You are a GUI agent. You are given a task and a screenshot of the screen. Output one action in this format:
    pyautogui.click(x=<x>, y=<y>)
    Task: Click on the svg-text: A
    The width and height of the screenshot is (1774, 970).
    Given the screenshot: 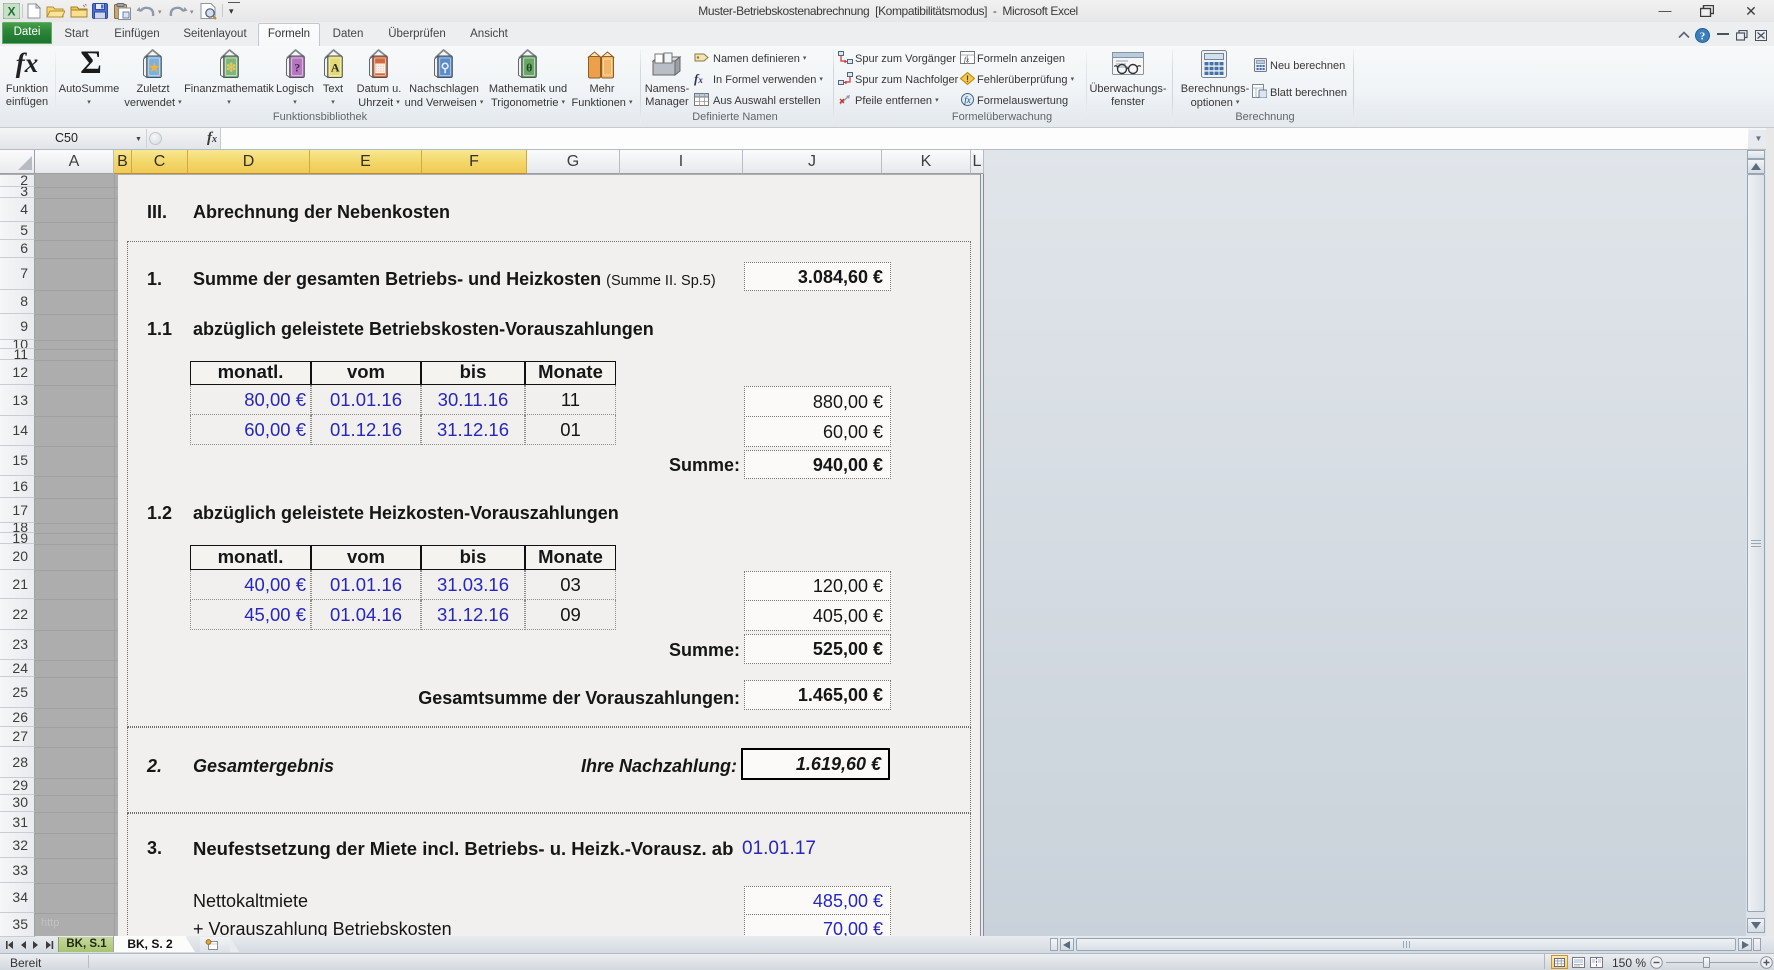 What is the action you would take?
    pyautogui.click(x=335, y=68)
    